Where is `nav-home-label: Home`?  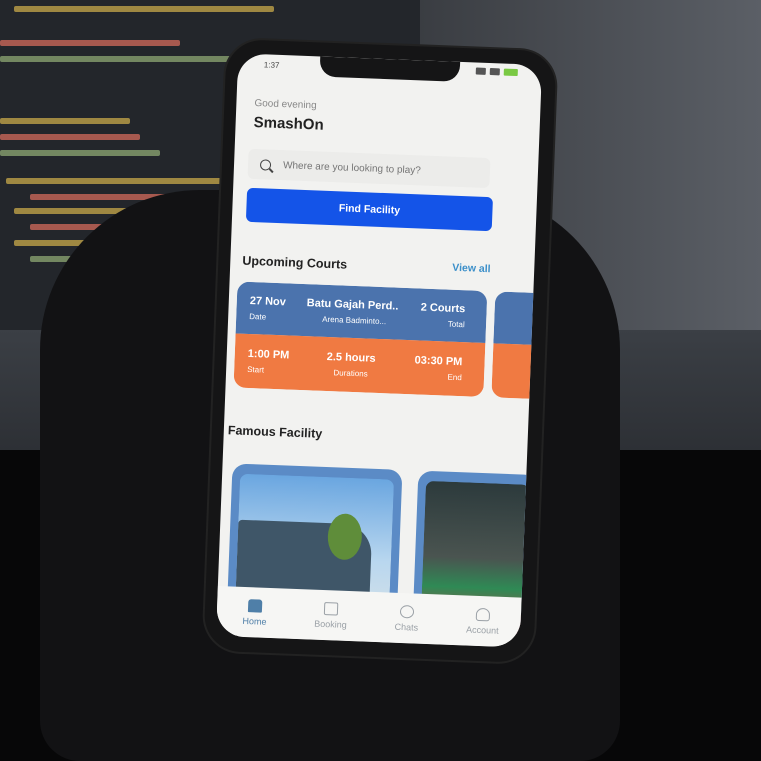
nav-home-label: Home is located at coordinates (254, 621).